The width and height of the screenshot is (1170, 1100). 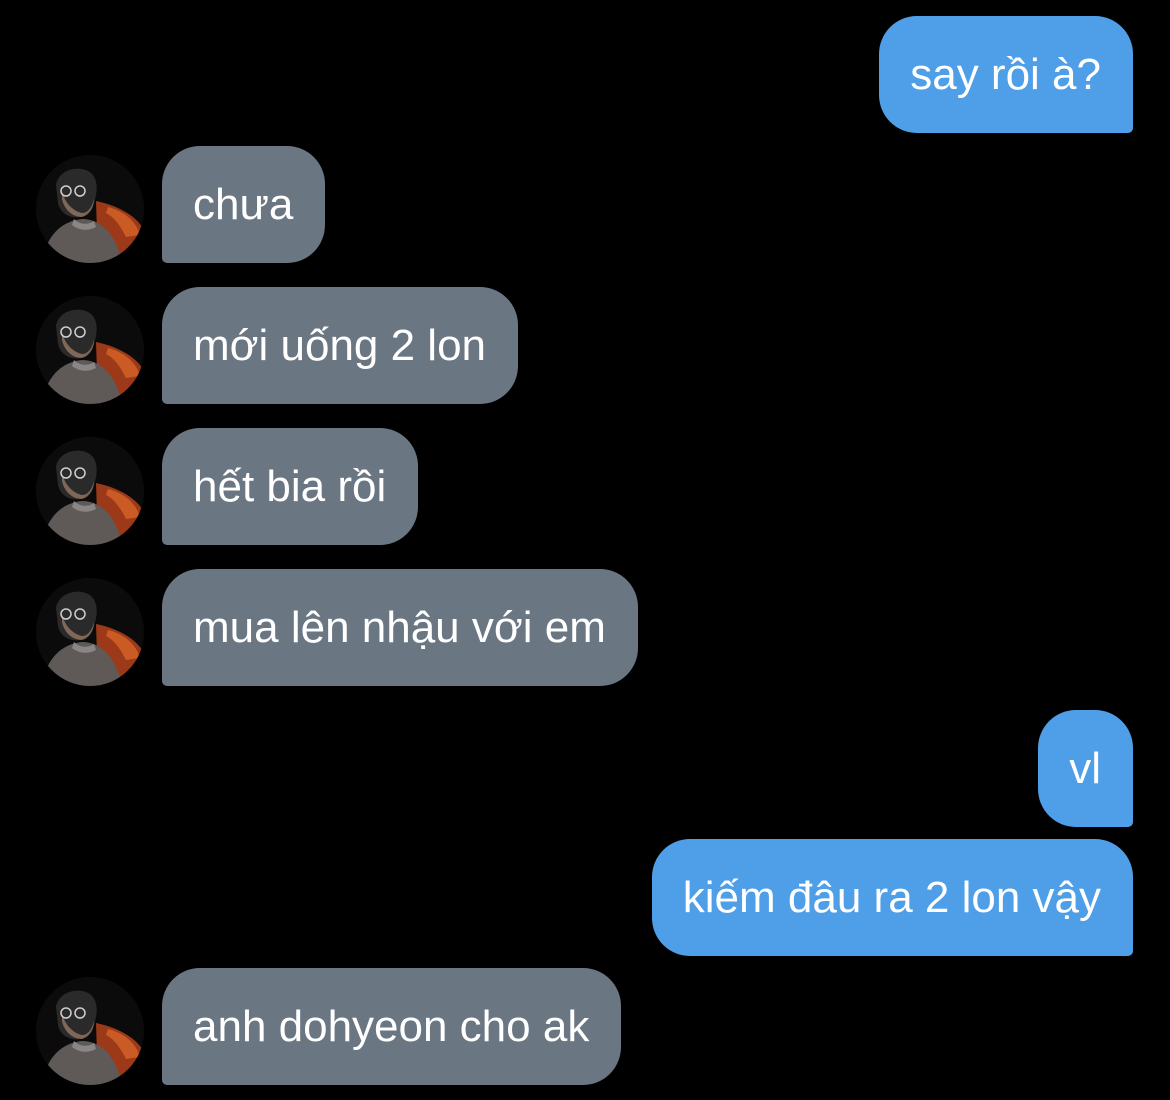 I want to click on incoming-message-bubble: hết bia rồi, so click(x=290, y=486).